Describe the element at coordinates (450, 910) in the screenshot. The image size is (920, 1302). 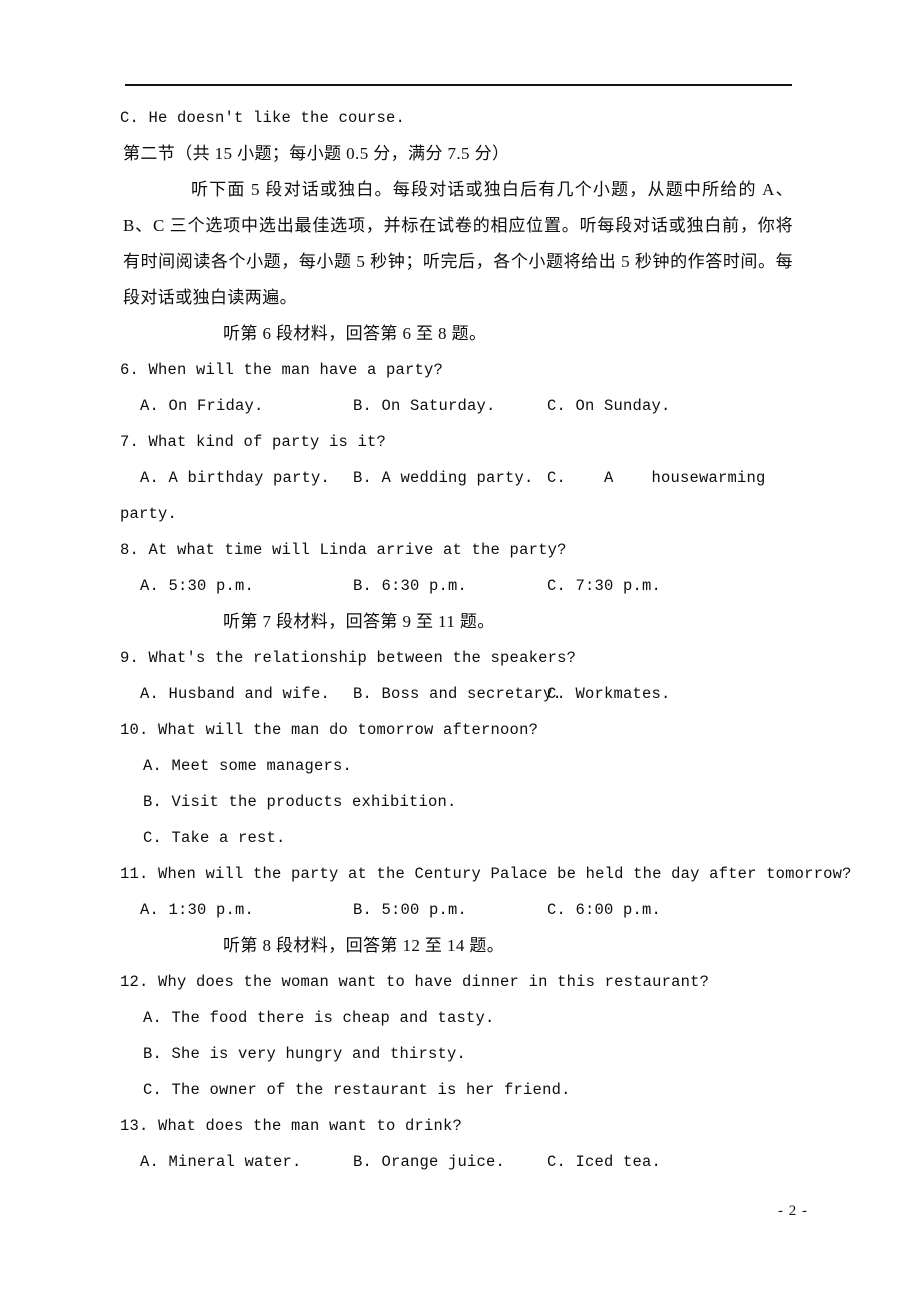
I see `option-11-b: B. 5:00 p.m.` at that location.